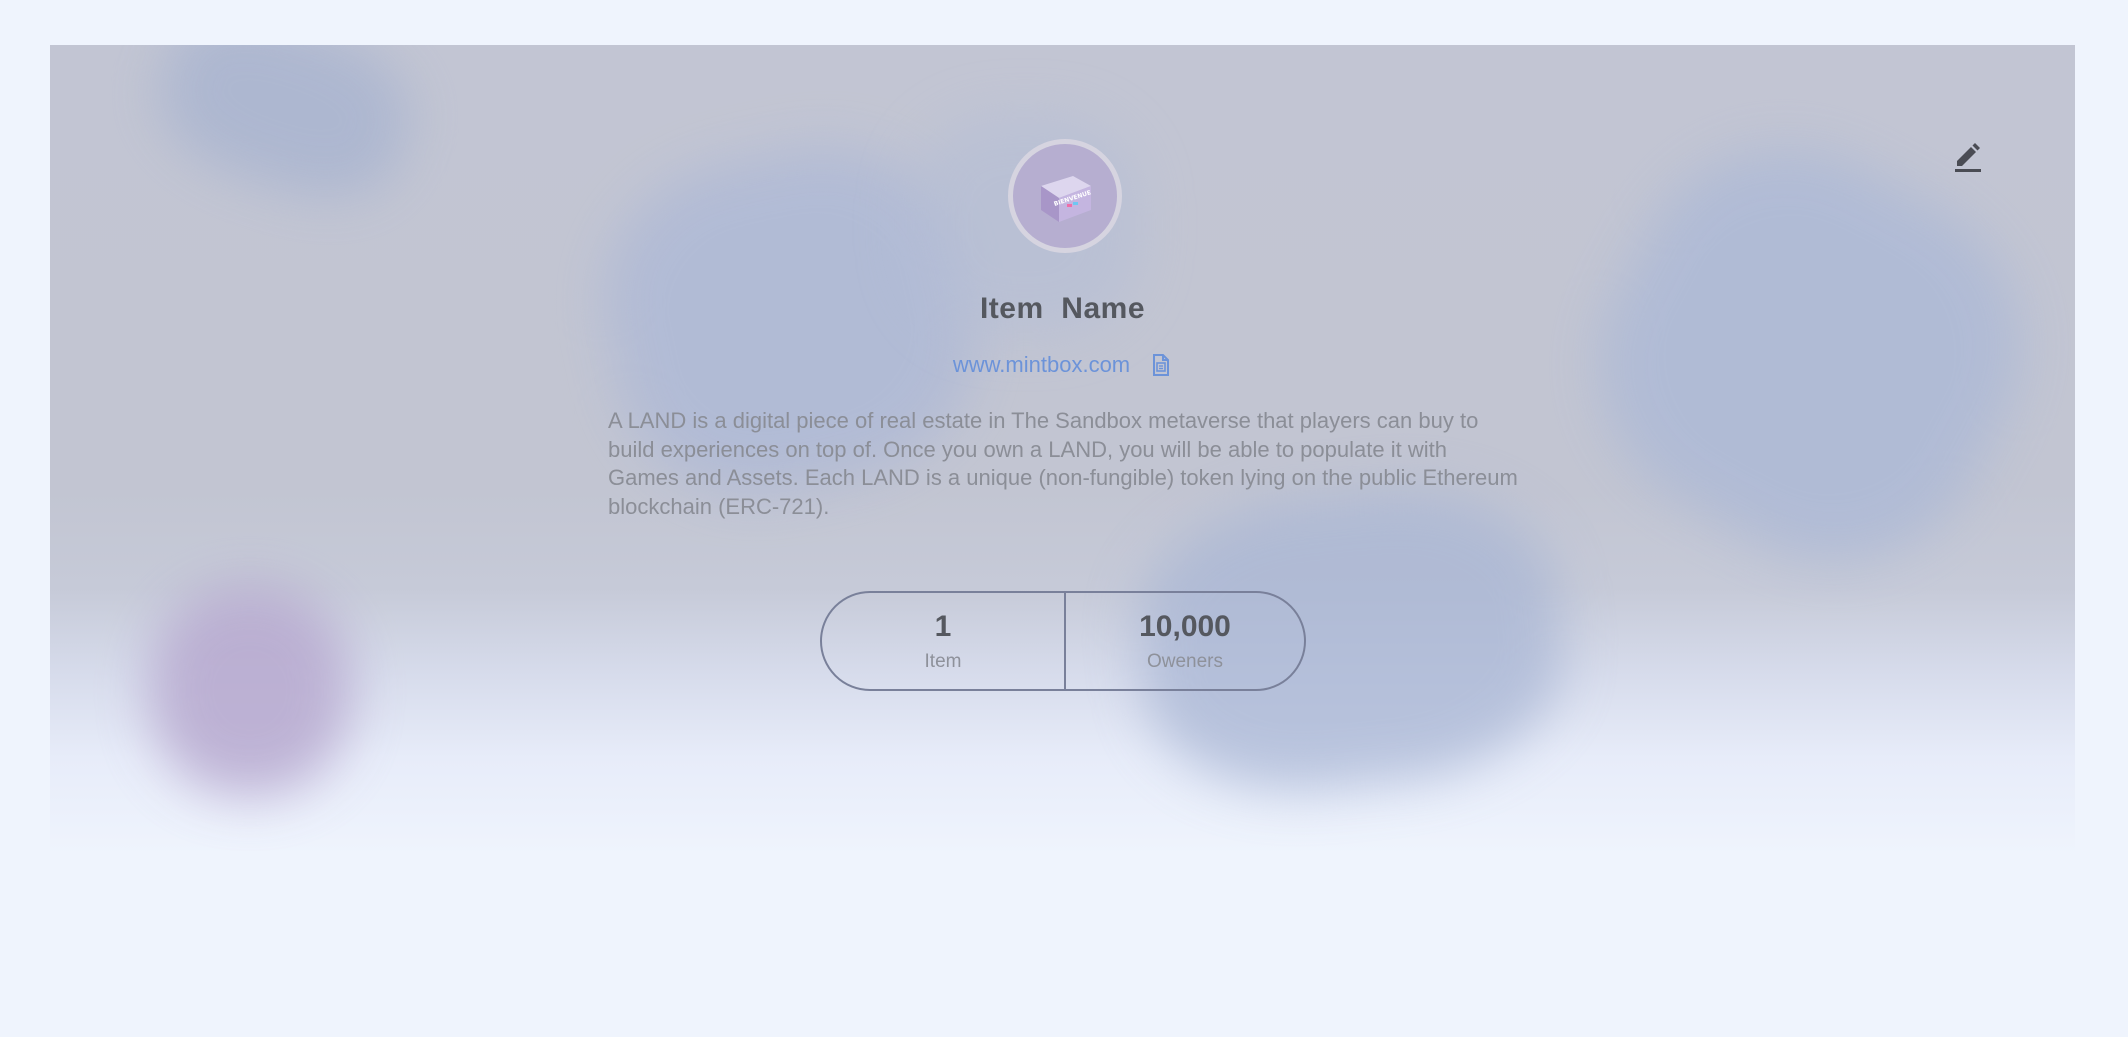 The height and width of the screenshot is (1037, 2128). Describe the element at coordinates (943, 661) in the screenshot. I see `stat-label: Item` at that location.